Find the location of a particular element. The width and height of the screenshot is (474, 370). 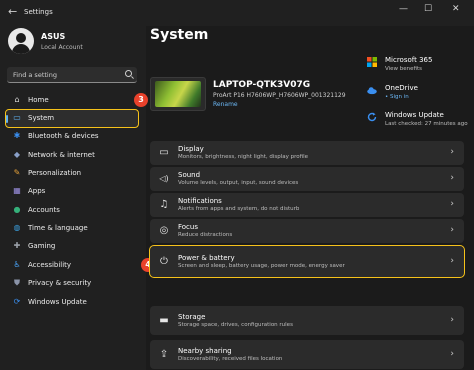

sidebar-item-label: Home is located at coordinates (38, 100).